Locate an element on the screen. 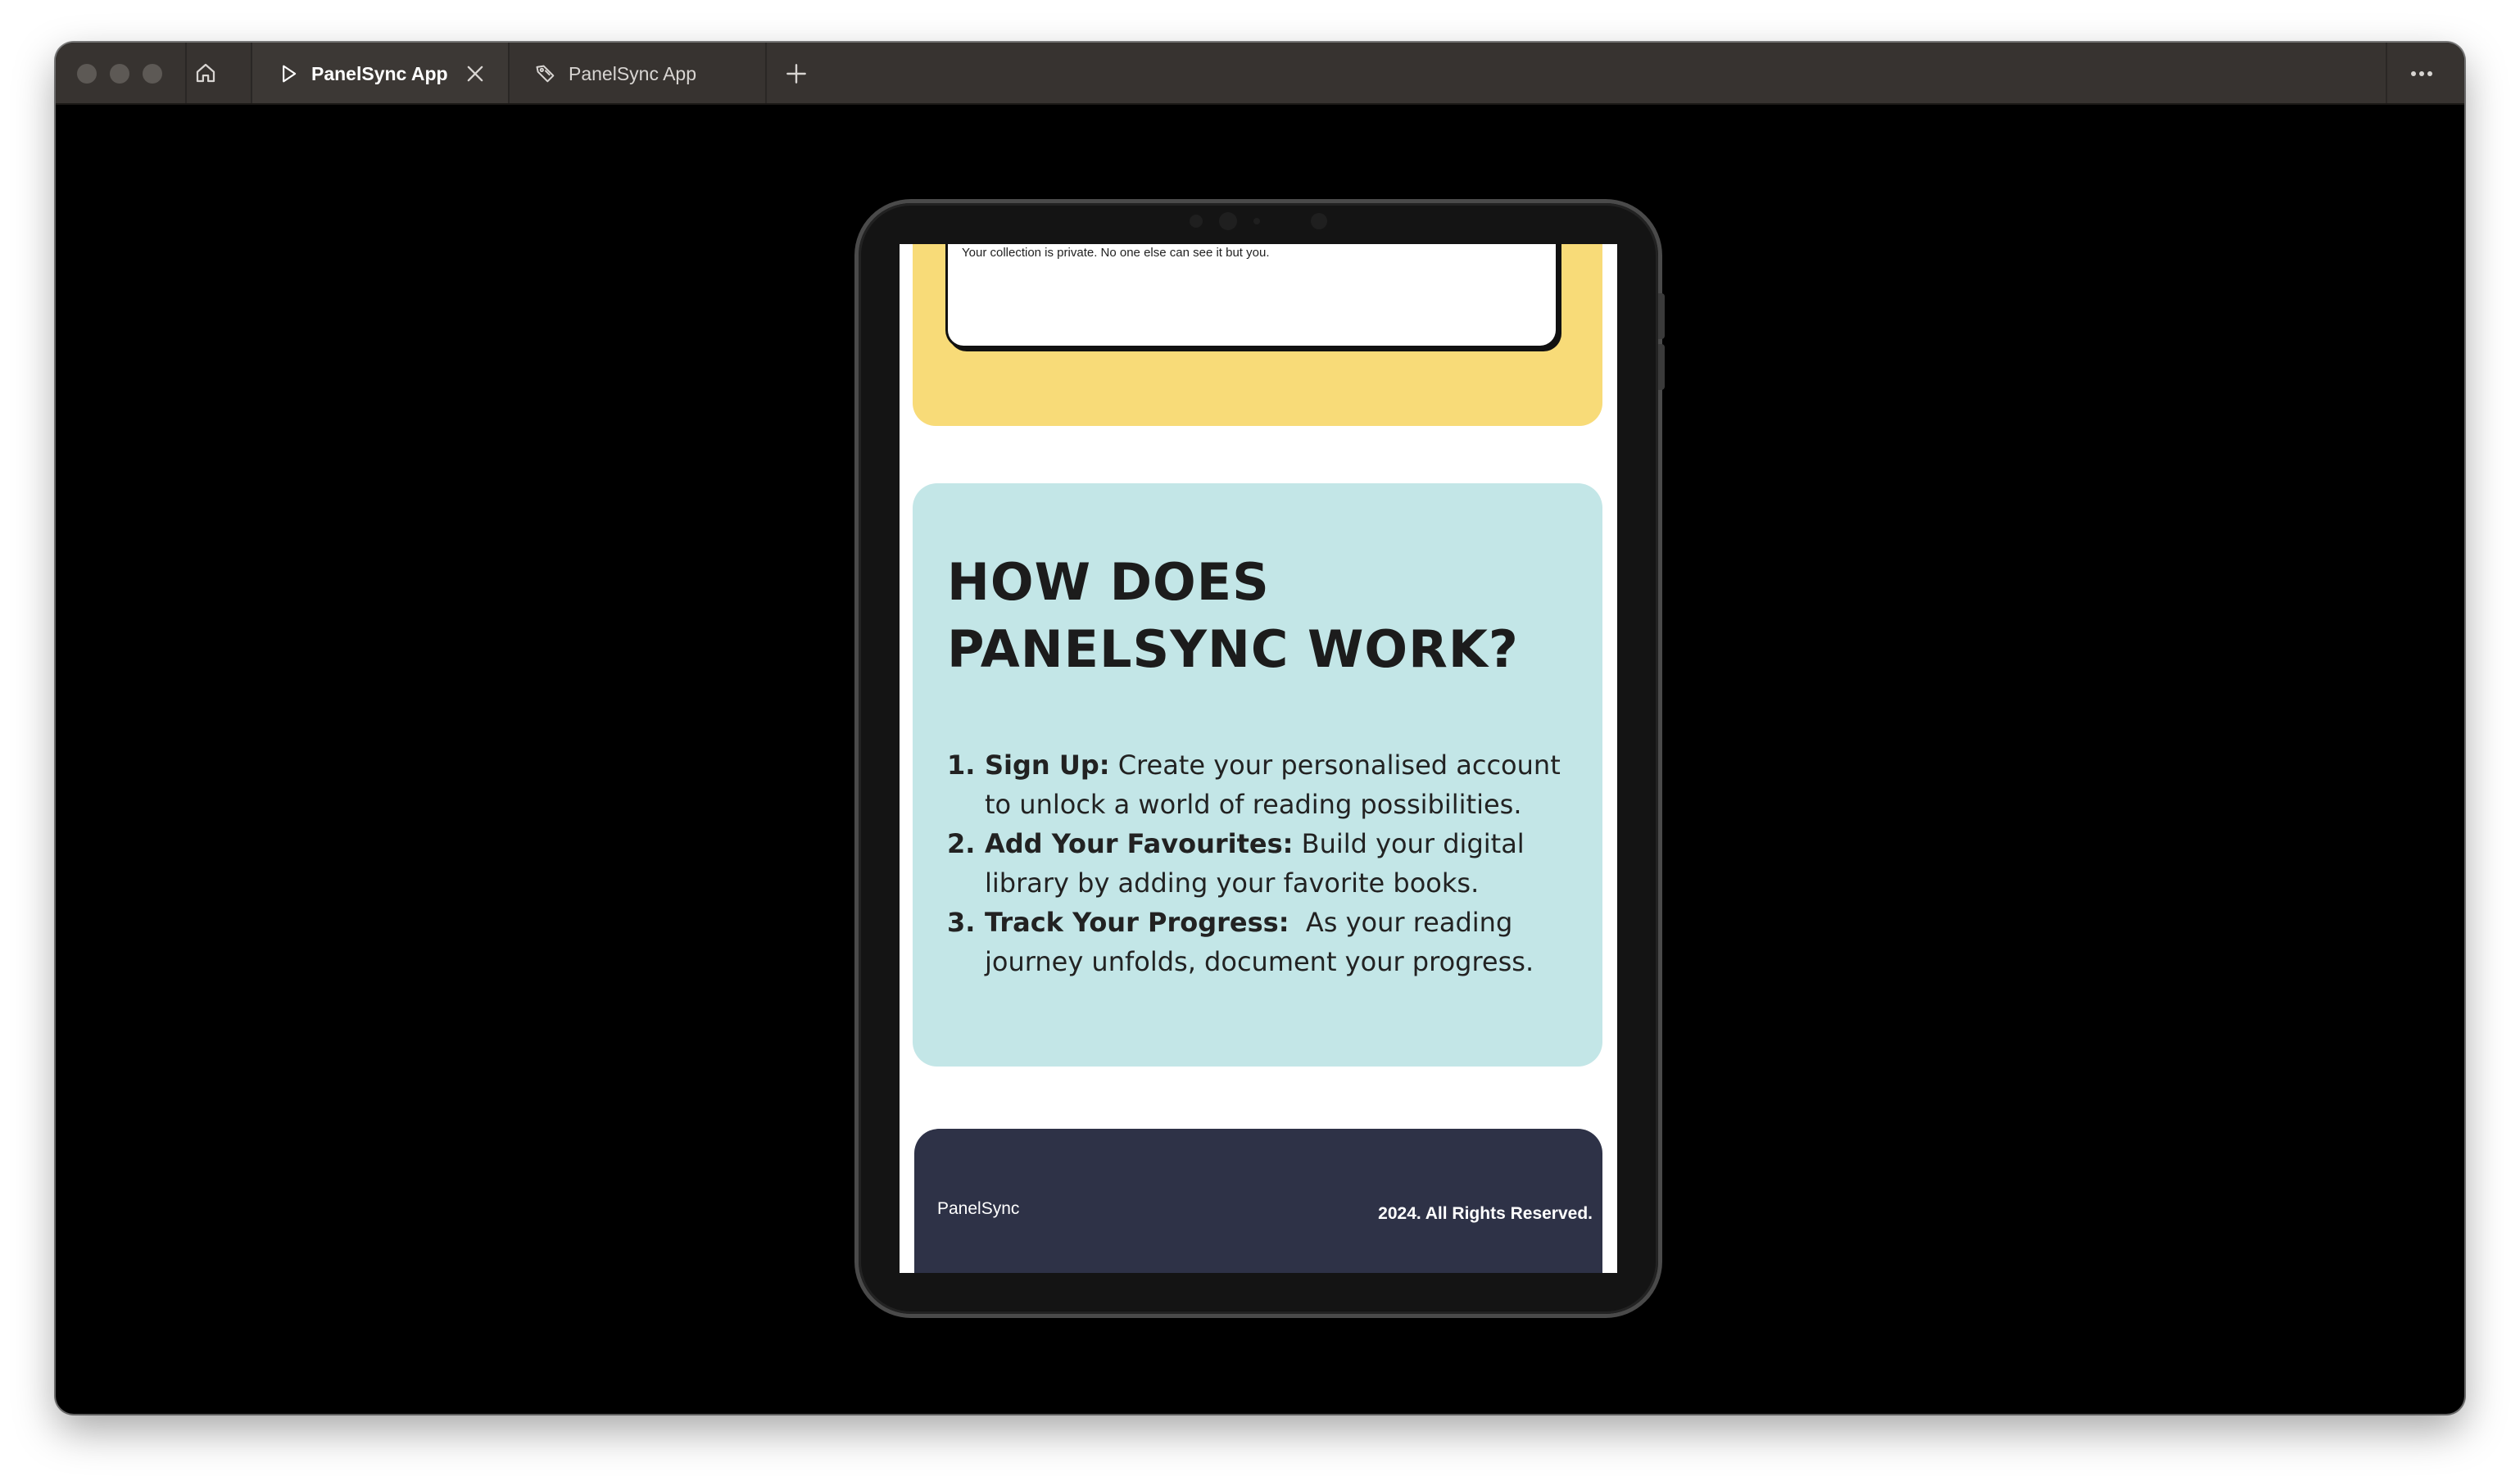 The width and height of the screenshot is (2520, 1481). close-window-button is located at coordinates (87, 74).